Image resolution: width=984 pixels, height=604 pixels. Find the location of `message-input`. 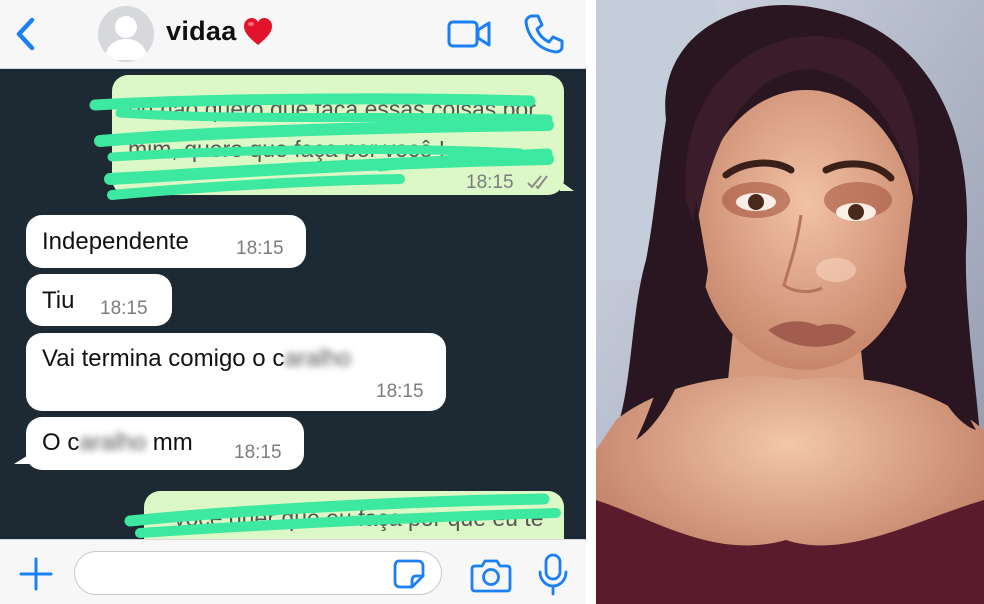

message-input is located at coordinates (258, 573).